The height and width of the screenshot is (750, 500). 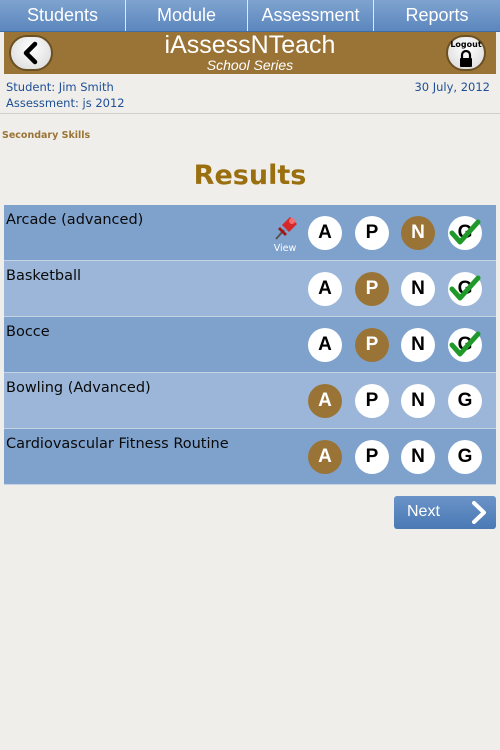 I want to click on logout-button: Logout, so click(x=466, y=53).